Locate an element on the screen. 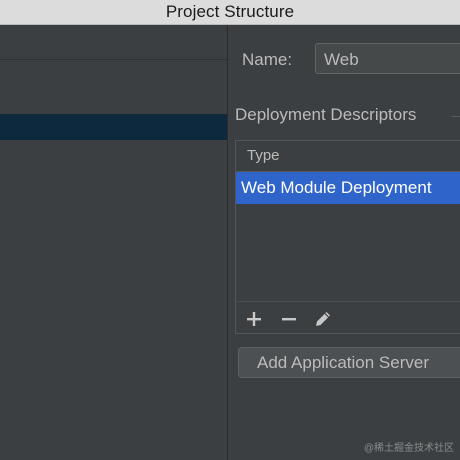 Image resolution: width=460 pixels, height=460 pixels. pencil-icon is located at coordinates (323, 319).